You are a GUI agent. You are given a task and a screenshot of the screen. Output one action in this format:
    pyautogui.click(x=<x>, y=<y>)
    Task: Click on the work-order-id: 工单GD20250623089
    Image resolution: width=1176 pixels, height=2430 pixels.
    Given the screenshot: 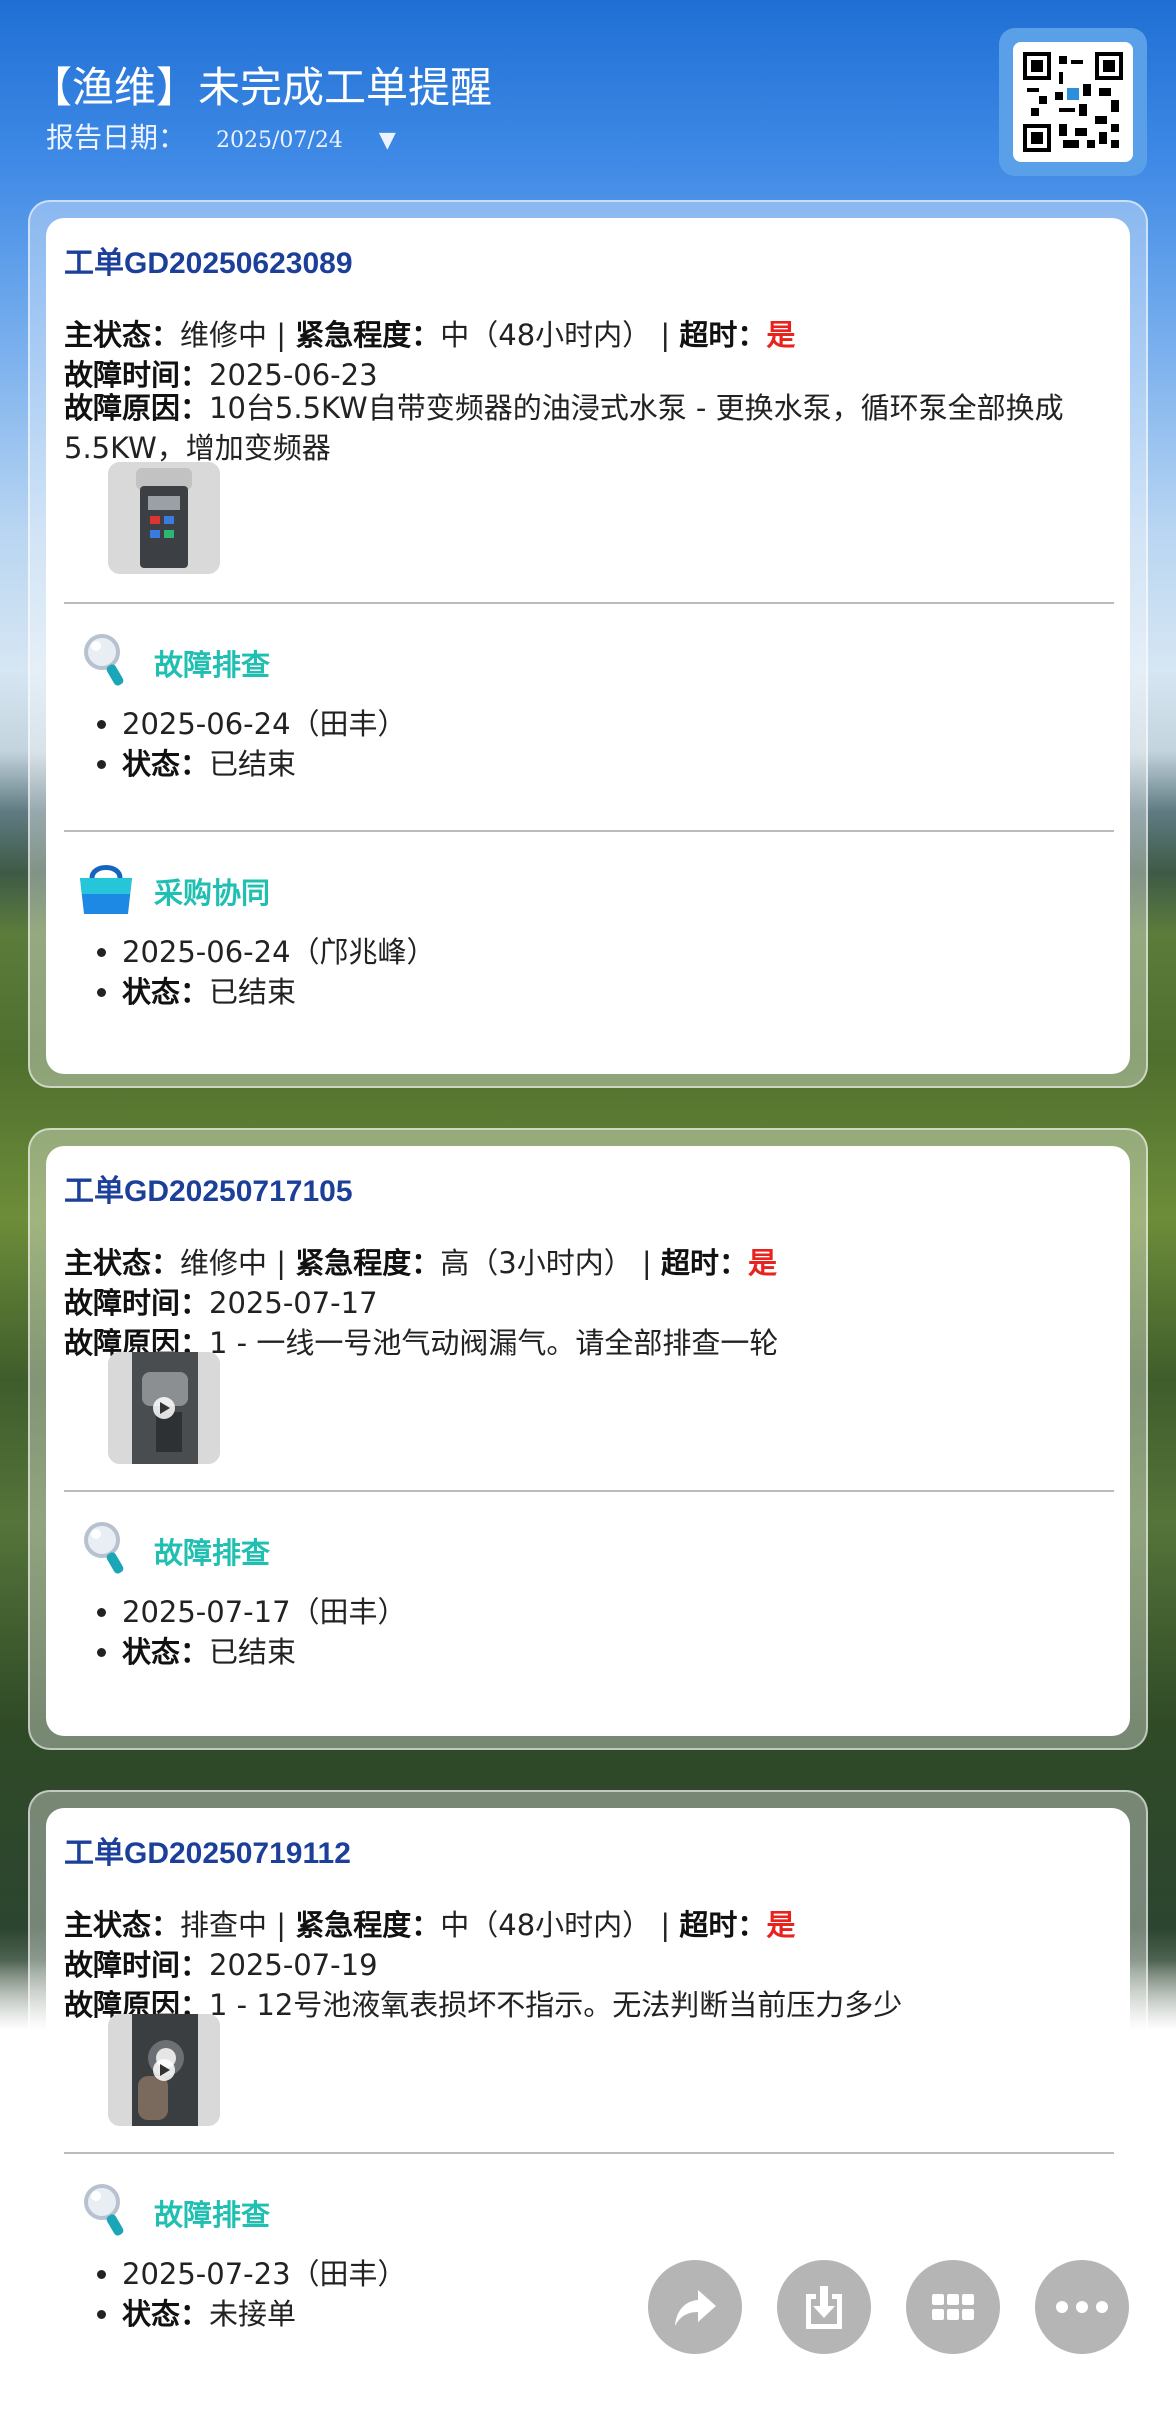 What is the action you would take?
    pyautogui.click(x=208, y=260)
    